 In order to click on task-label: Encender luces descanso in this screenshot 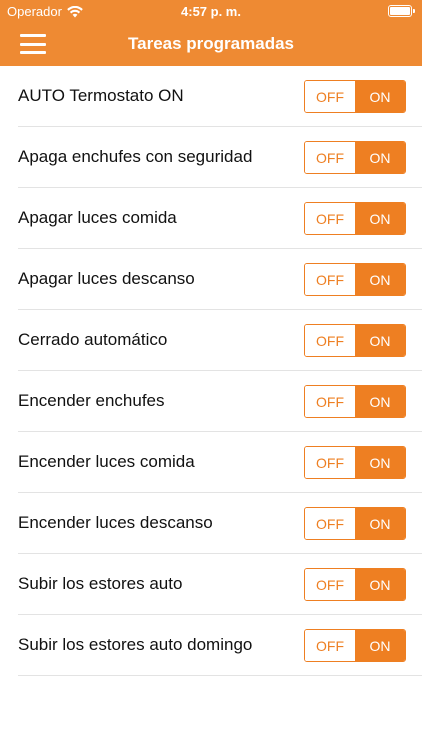, I will do `click(115, 522)`.